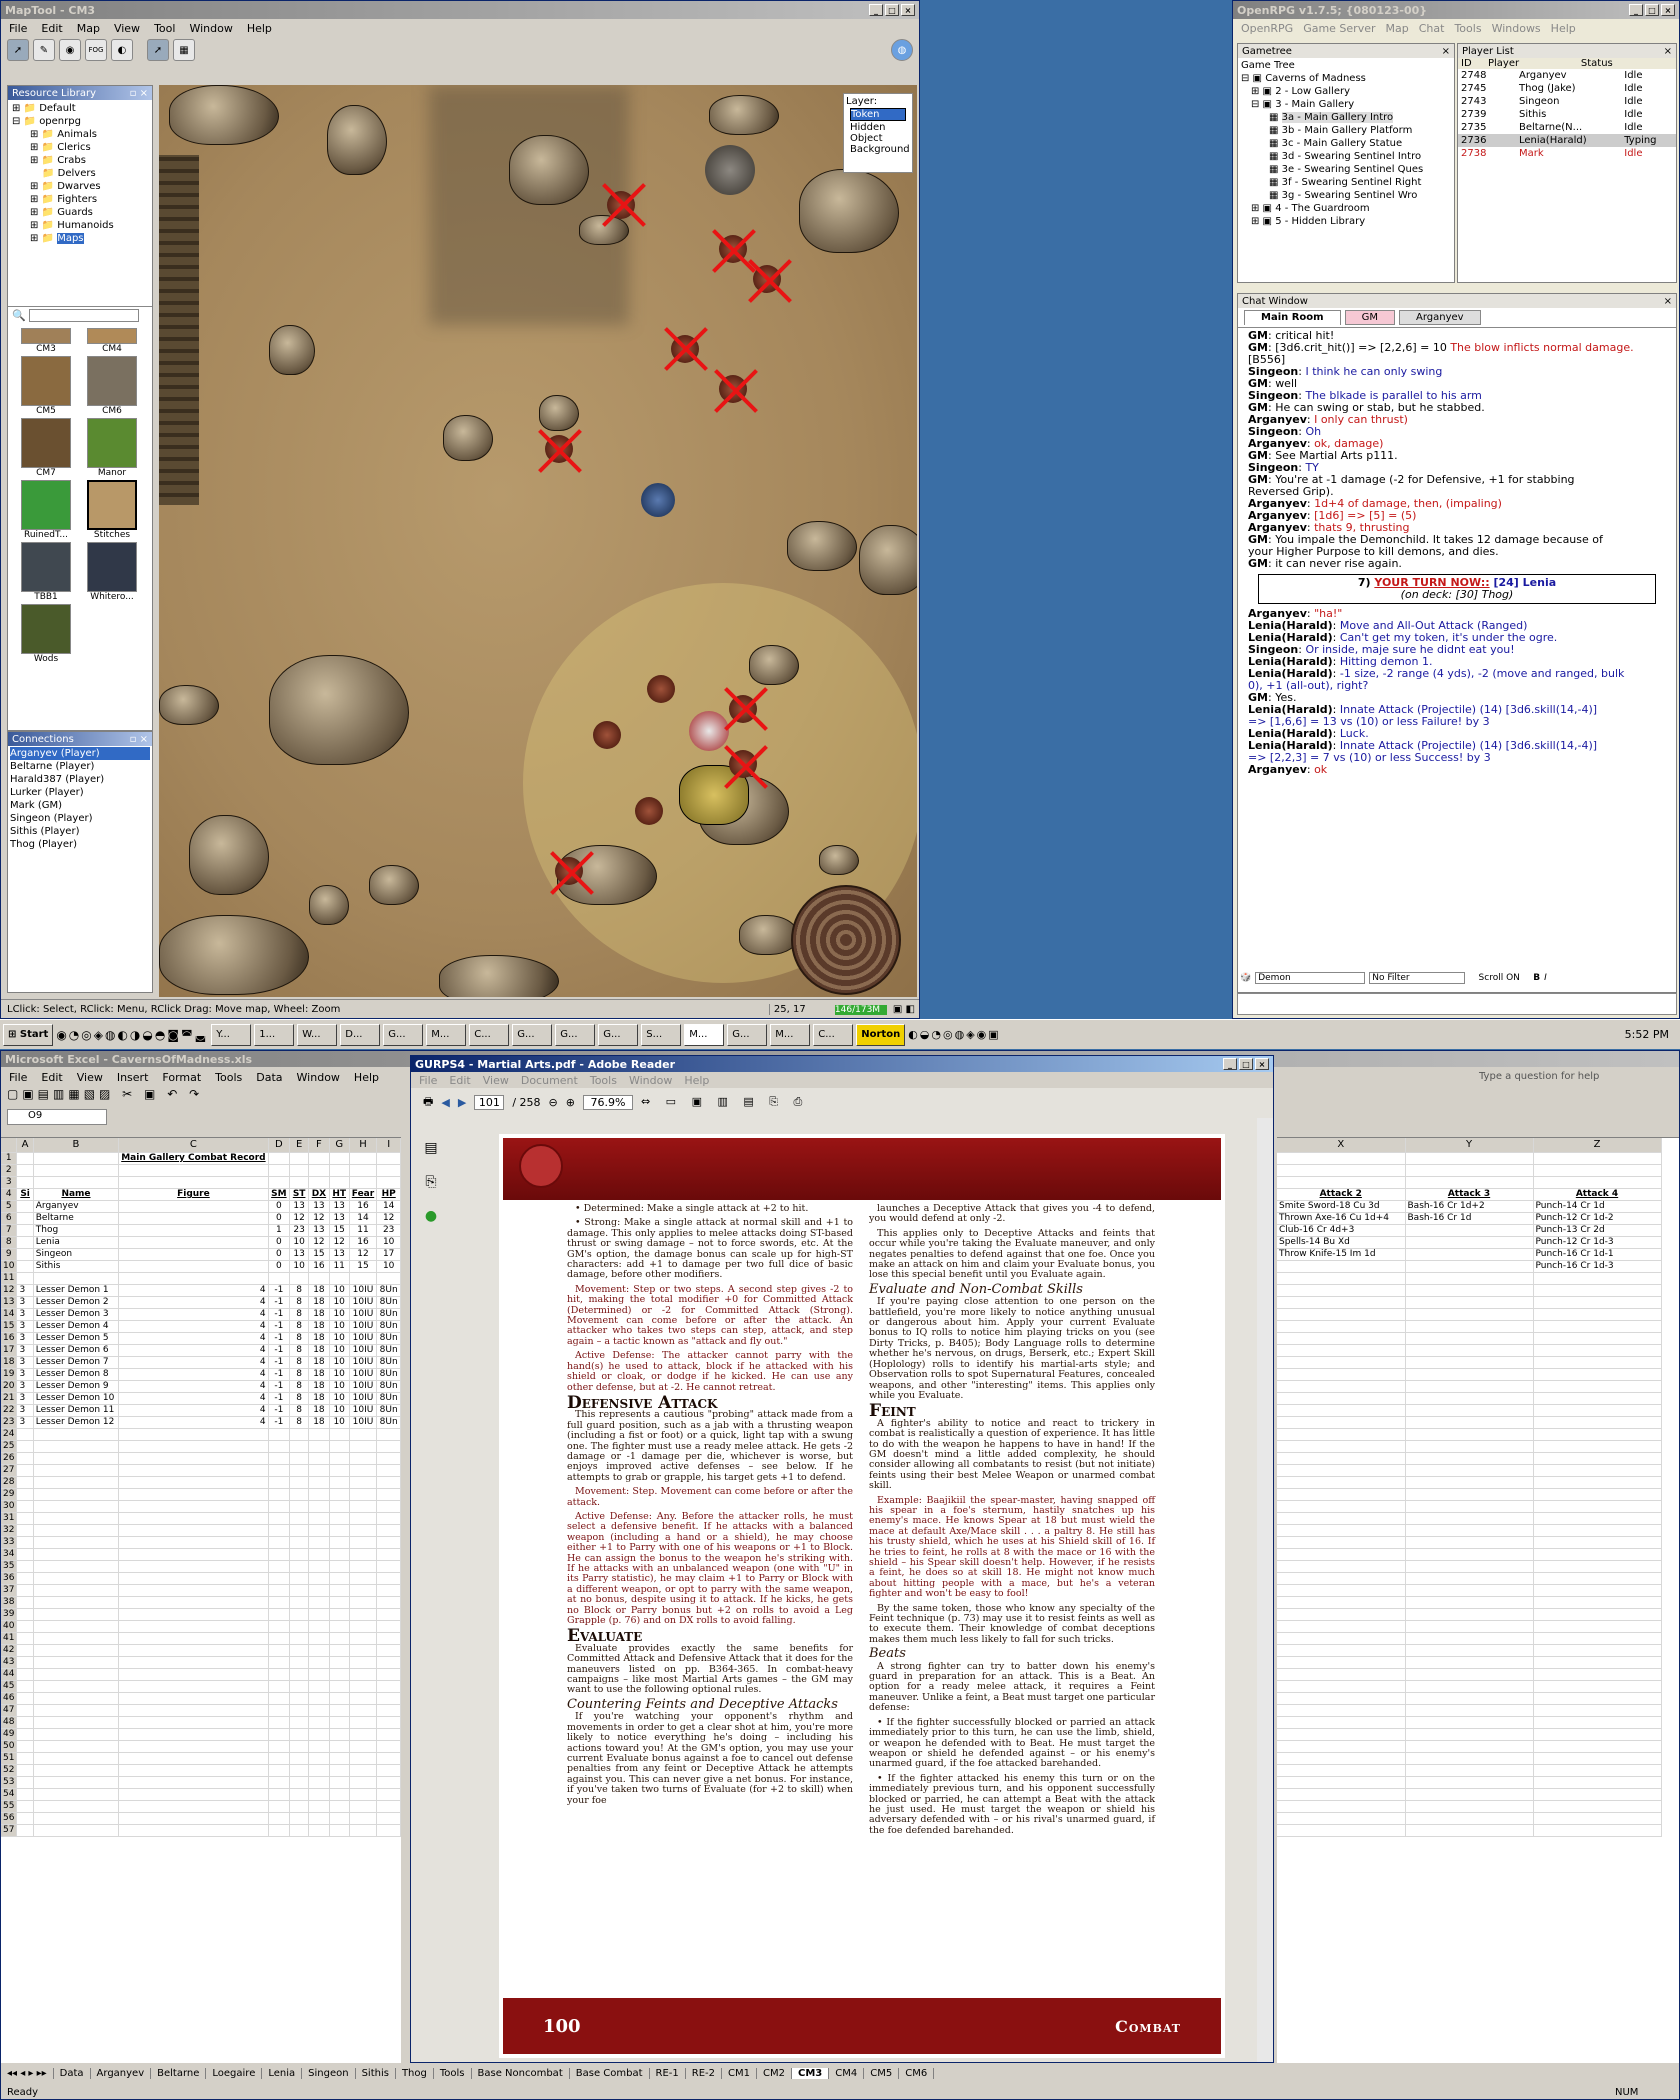  Describe the element at coordinates (1563, 28) in the screenshot. I see `menu-help: Help` at that location.